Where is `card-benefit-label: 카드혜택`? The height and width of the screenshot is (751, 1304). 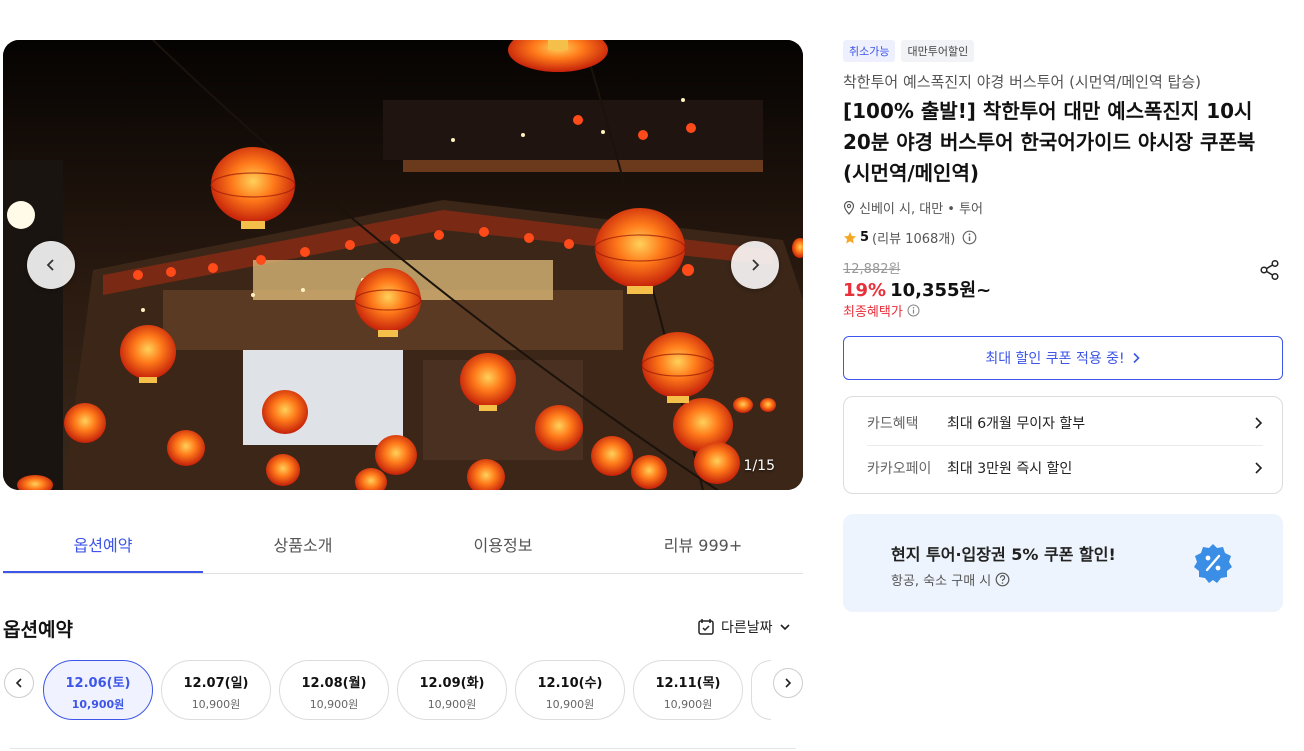
card-benefit-label: 카드혜택 is located at coordinates (893, 423).